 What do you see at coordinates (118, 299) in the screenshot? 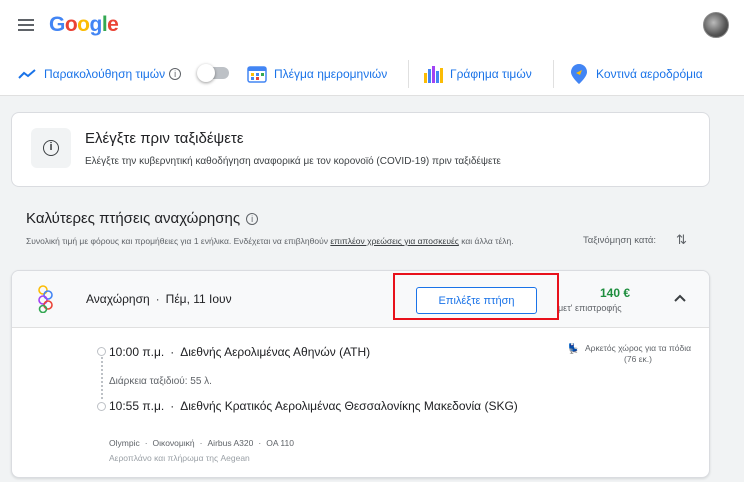
I see `departure-label: Αναχώρηση` at bounding box center [118, 299].